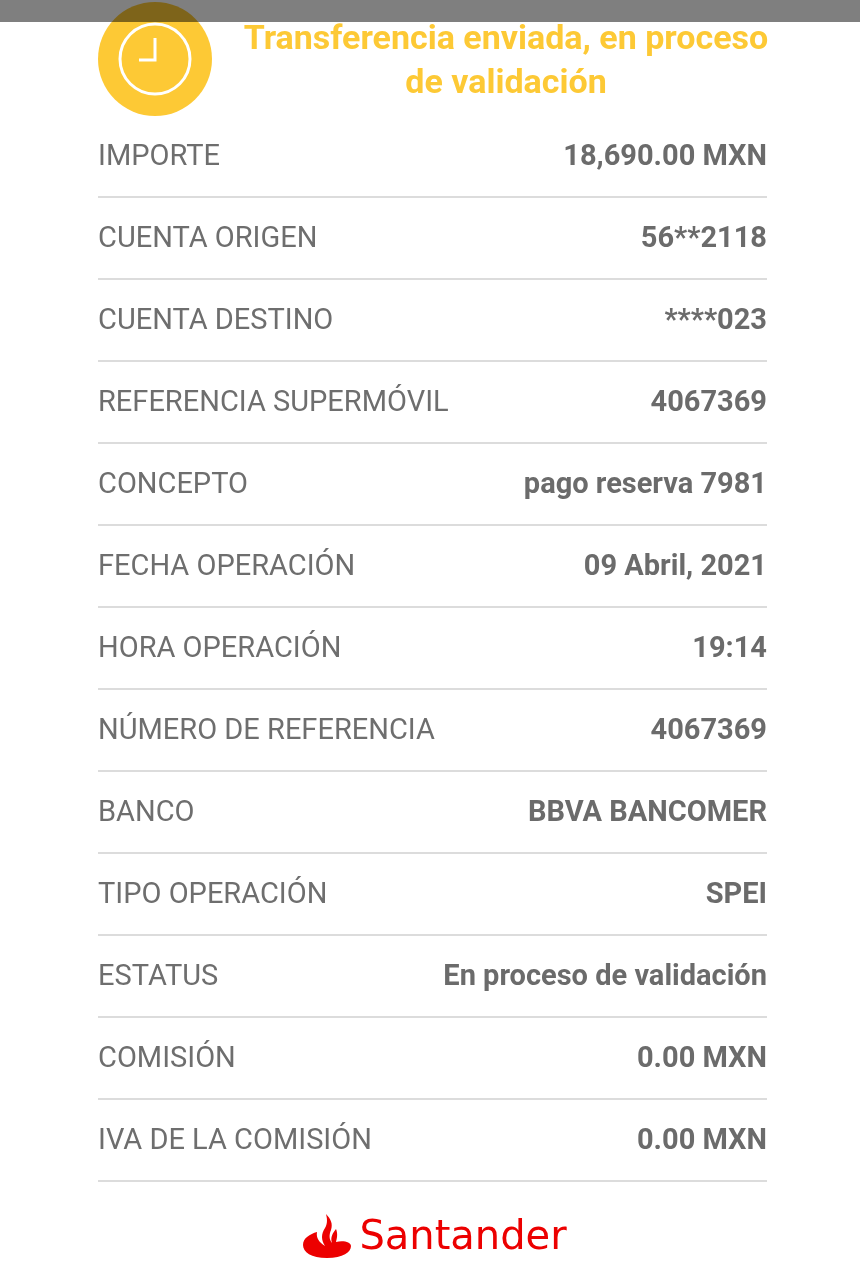 Image resolution: width=860 pixels, height=1280 pixels. Describe the element at coordinates (227, 566) in the screenshot. I see `detail-label: FECHA OPERACIÓN` at that location.